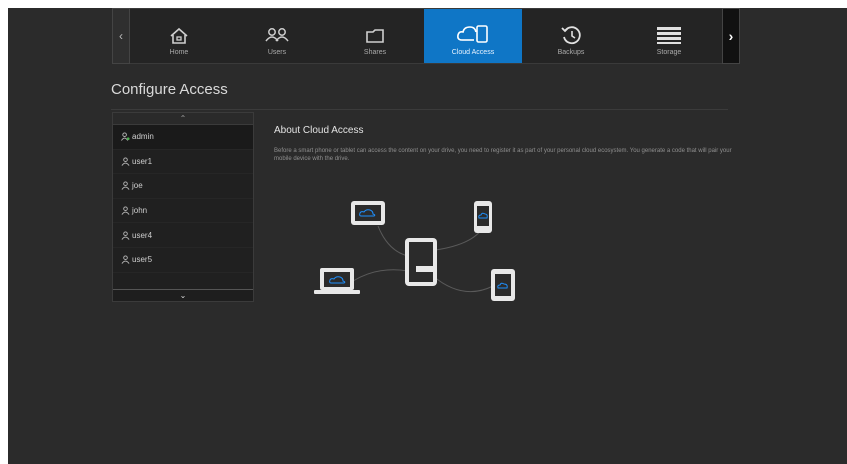 The height and width of the screenshot is (464, 847). What do you see at coordinates (183, 235) in the screenshot?
I see `user-list-item-user4: user4` at bounding box center [183, 235].